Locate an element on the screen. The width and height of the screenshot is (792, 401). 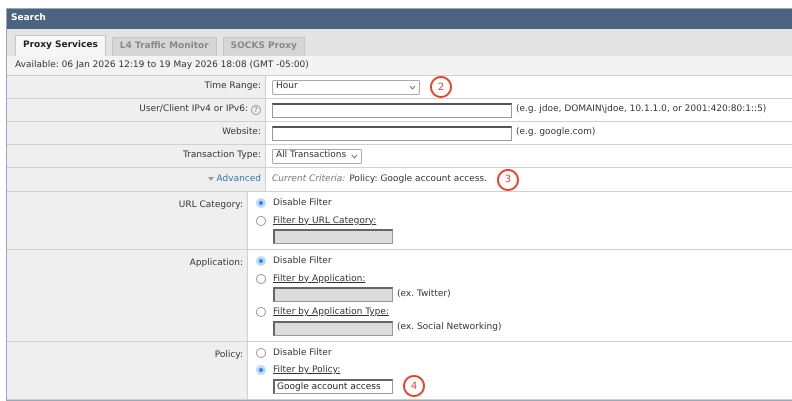
option-label: Filter by Application Type: is located at coordinates (387, 313).